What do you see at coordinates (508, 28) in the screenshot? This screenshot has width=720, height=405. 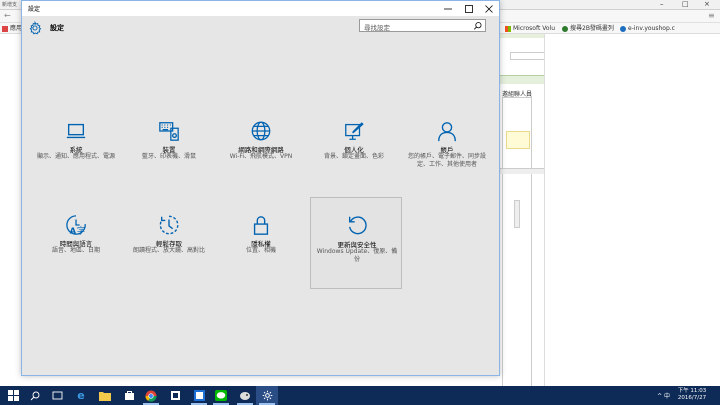 I see `microsoft-logo-icon` at bounding box center [508, 28].